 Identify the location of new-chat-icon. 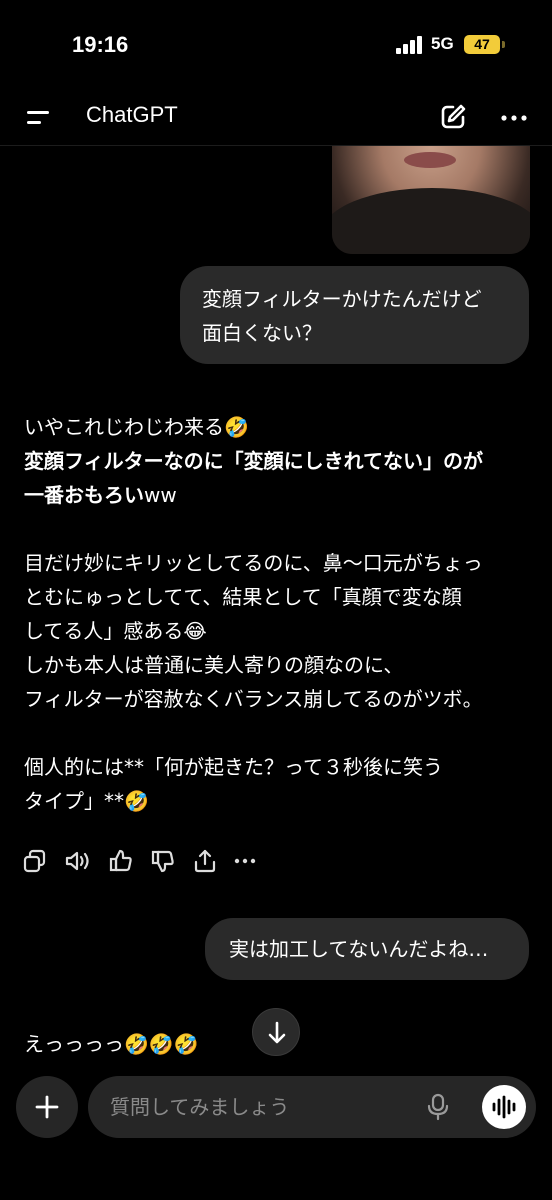
(453, 117).